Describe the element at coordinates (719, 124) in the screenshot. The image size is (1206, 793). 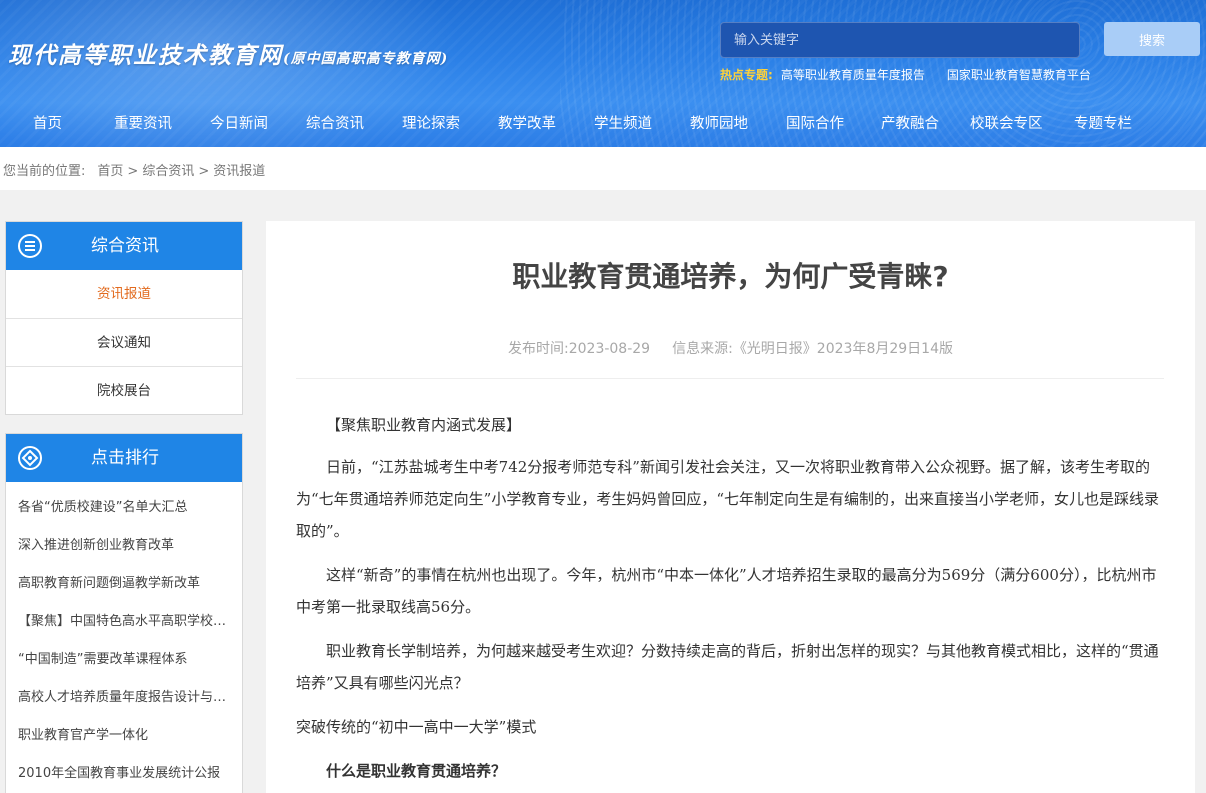
I see `nav-teachers: 教师园地` at that location.